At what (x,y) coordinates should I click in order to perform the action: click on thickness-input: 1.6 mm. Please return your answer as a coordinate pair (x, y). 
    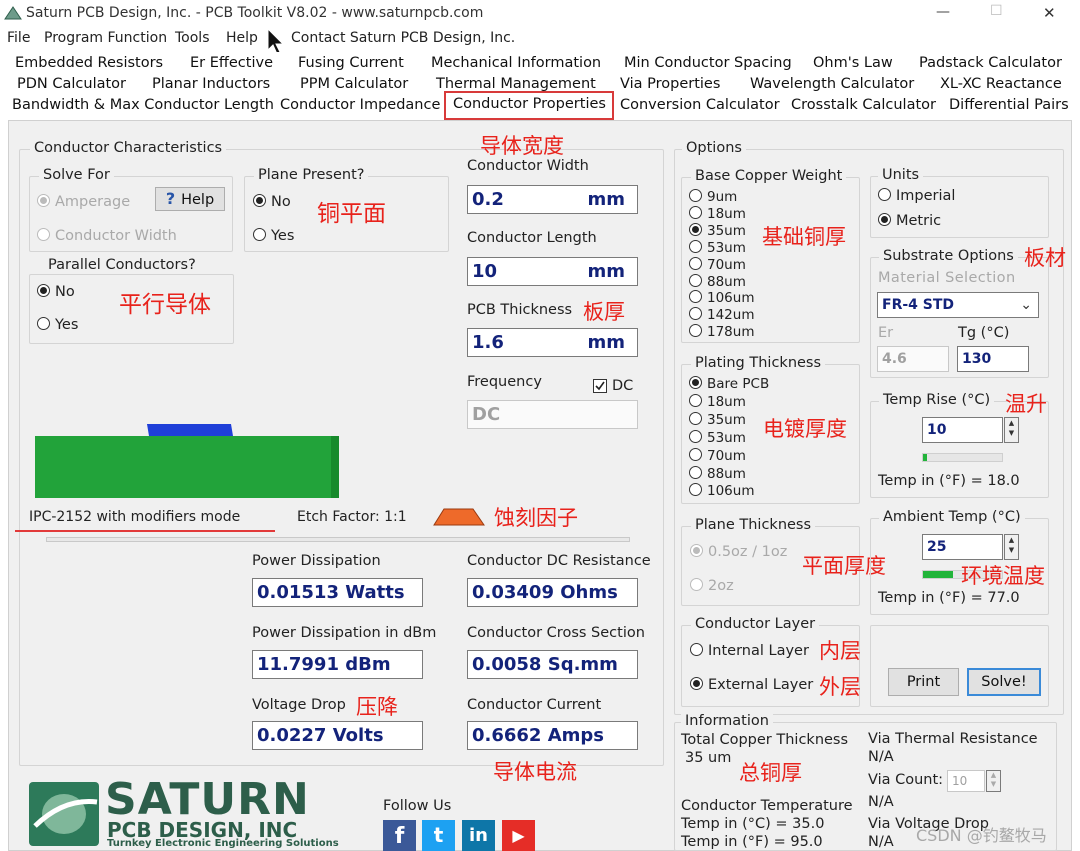
    Looking at the image, I should click on (552, 342).